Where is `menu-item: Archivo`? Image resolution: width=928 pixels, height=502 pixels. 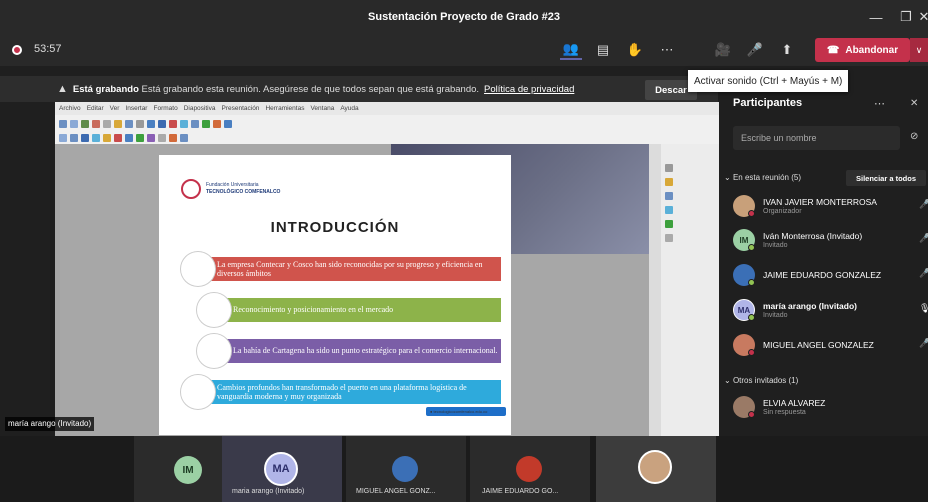 menu-item: Archivo is located at coordinates (70, 108).